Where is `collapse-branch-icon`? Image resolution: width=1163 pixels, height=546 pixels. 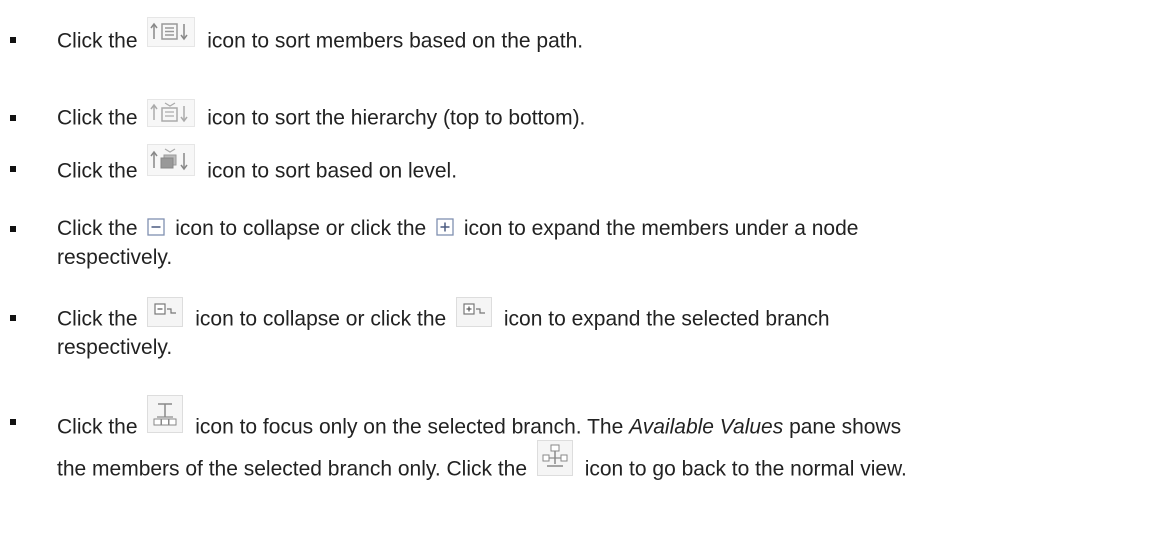 collapse-branch-icon is located at coordinates (165, 312).